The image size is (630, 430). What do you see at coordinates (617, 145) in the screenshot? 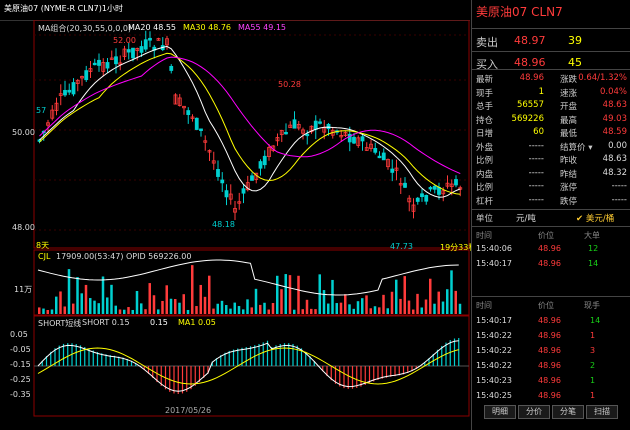
I see `stat-value: 0.00` at bounding box center [617, 145].